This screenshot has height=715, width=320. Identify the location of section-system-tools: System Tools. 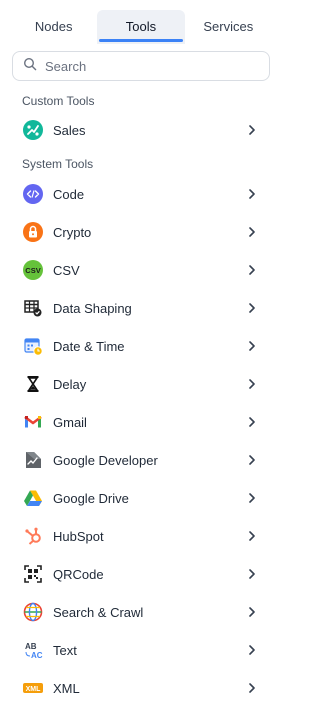
(58, 164).